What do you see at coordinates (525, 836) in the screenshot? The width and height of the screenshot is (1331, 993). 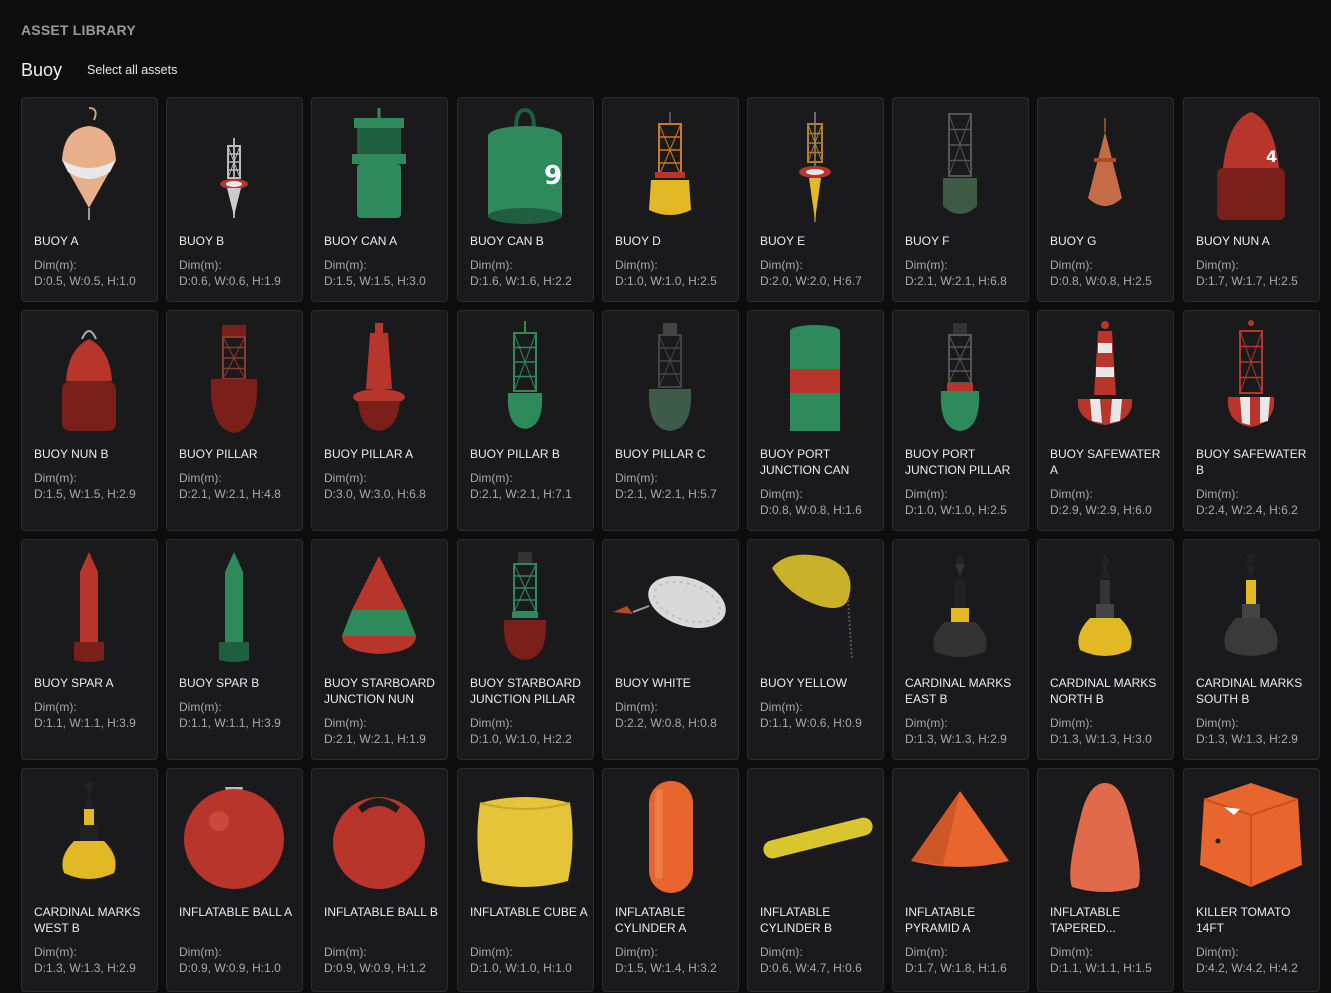 I see `inflatable-cube-icon` at bounding box center [525, 836].